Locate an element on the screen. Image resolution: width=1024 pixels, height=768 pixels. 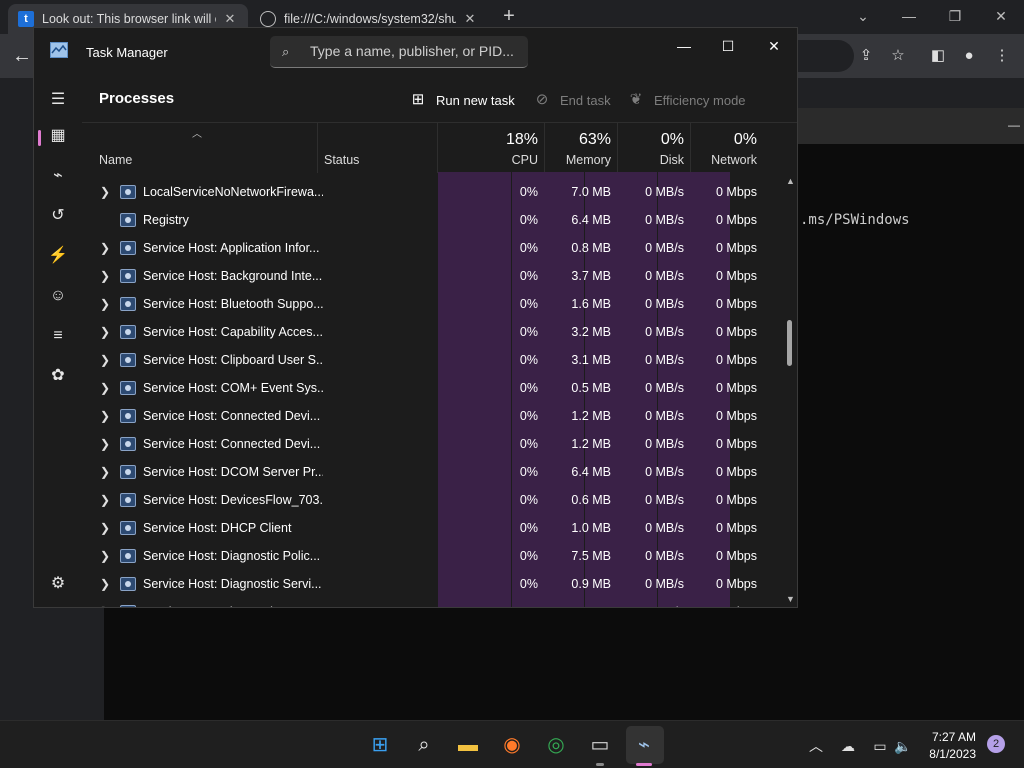
browser-minimize-button: — is located at coordinates (909, 16).